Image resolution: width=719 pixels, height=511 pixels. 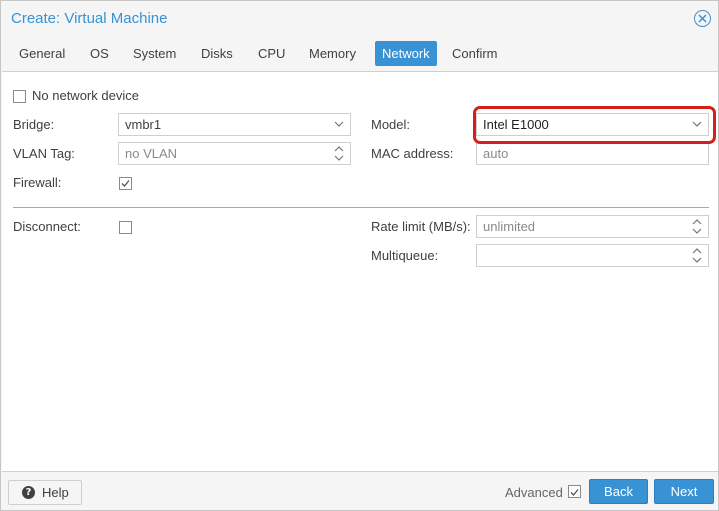 I want to click on help-button: ? Help, so click(x=45, y=492).